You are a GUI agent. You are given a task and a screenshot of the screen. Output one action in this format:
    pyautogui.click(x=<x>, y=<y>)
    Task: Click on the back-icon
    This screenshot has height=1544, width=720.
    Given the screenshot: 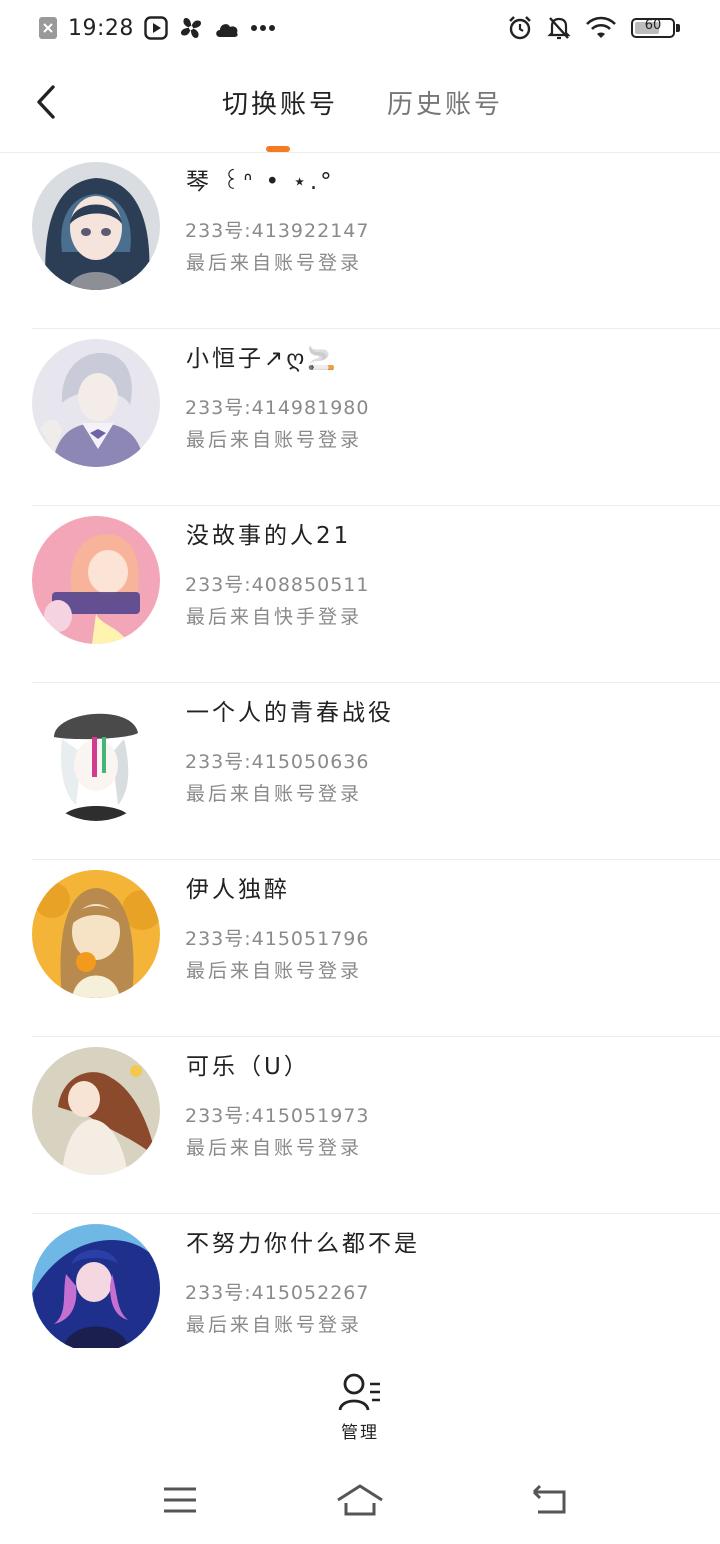 What is the action you would take?
    pyautogui.click(x=550, y=1502)
    